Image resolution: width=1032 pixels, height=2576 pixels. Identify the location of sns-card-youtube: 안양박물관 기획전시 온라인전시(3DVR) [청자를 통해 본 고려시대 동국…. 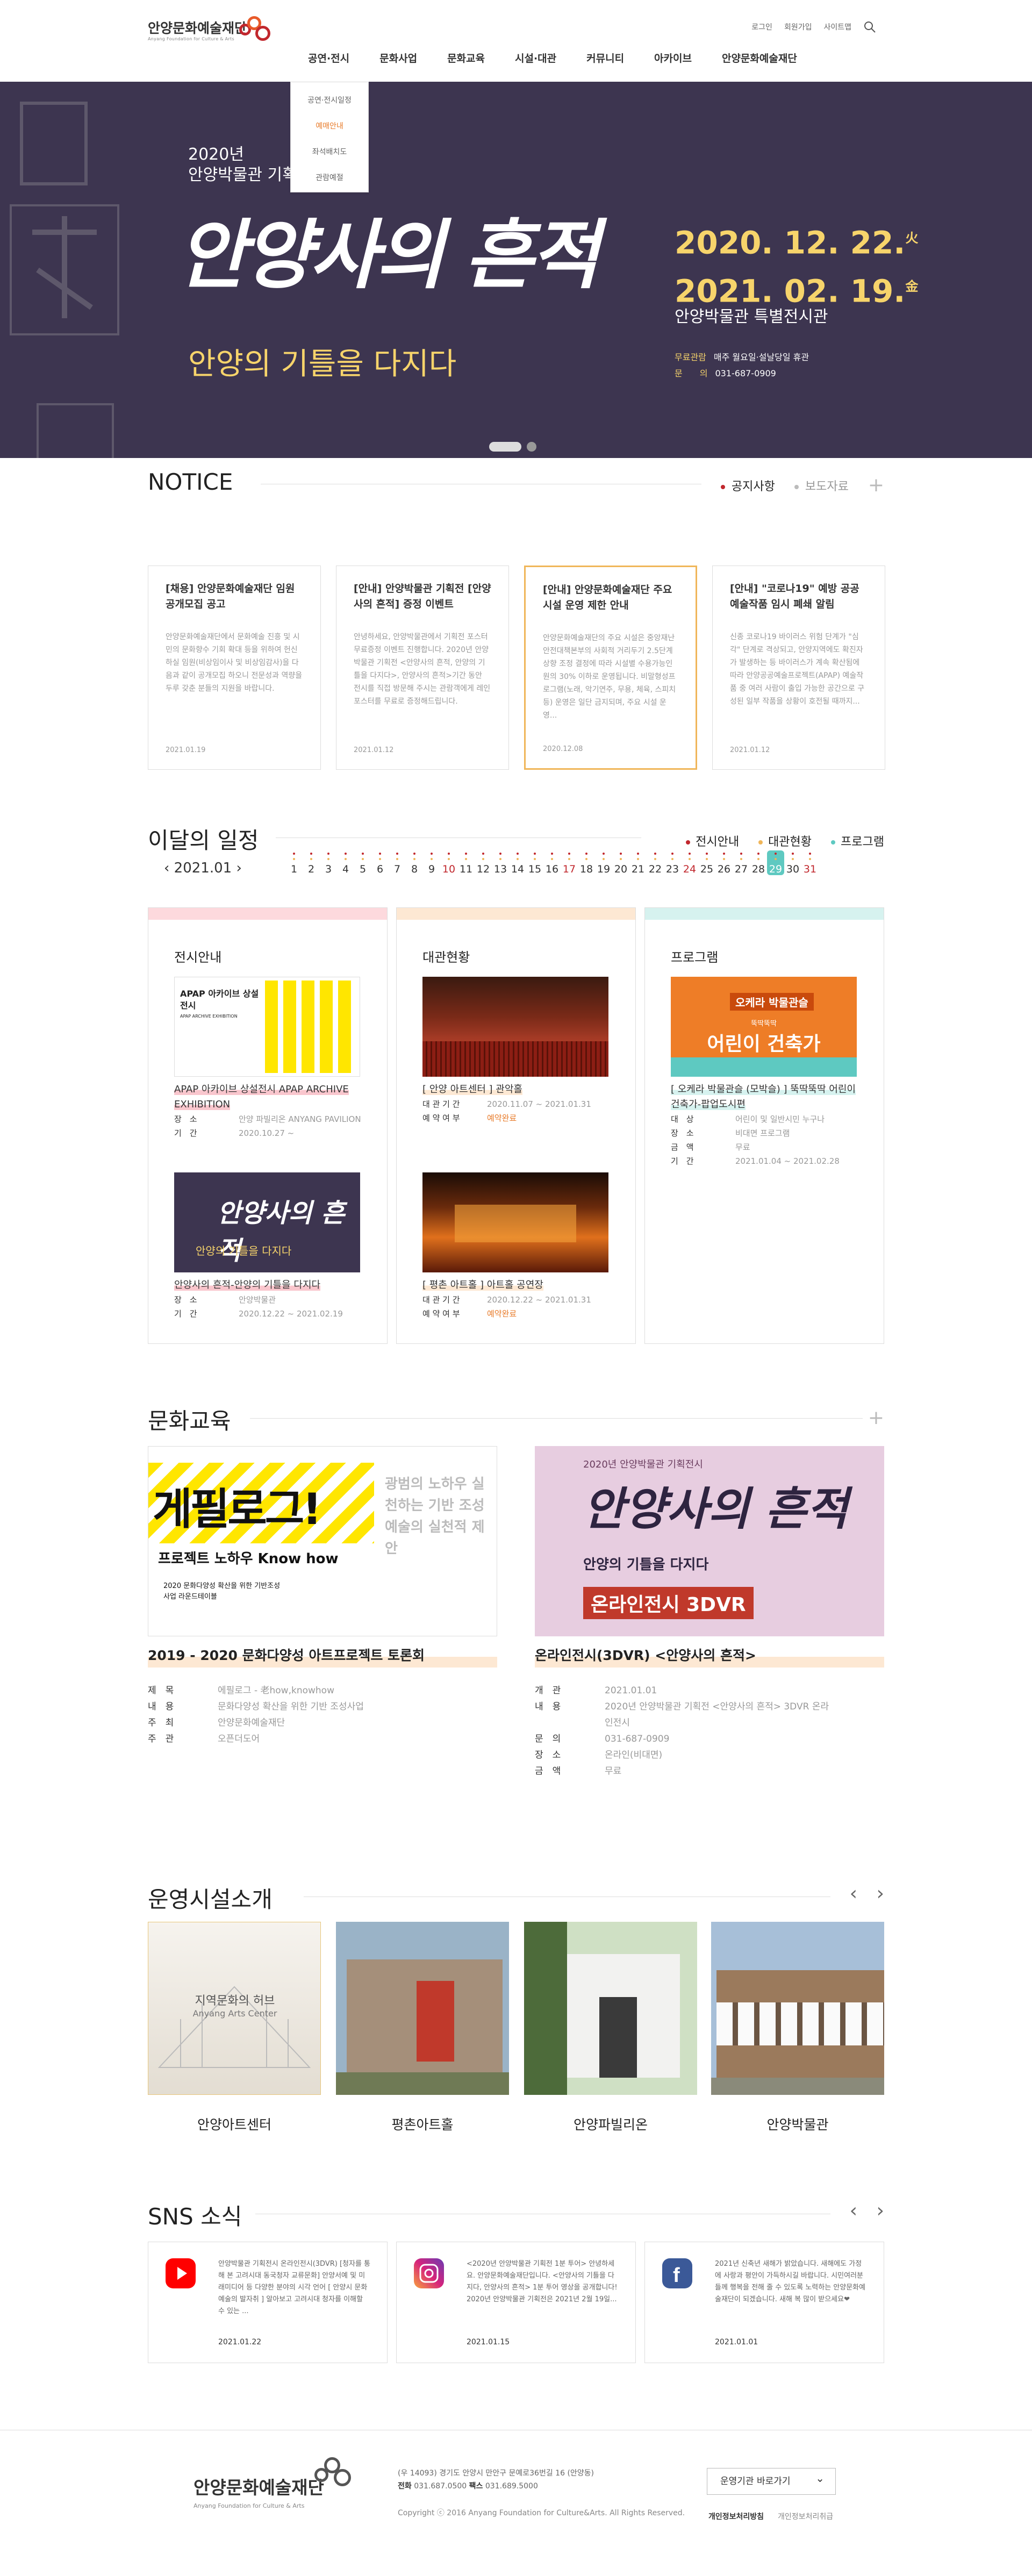
(268, 2302).